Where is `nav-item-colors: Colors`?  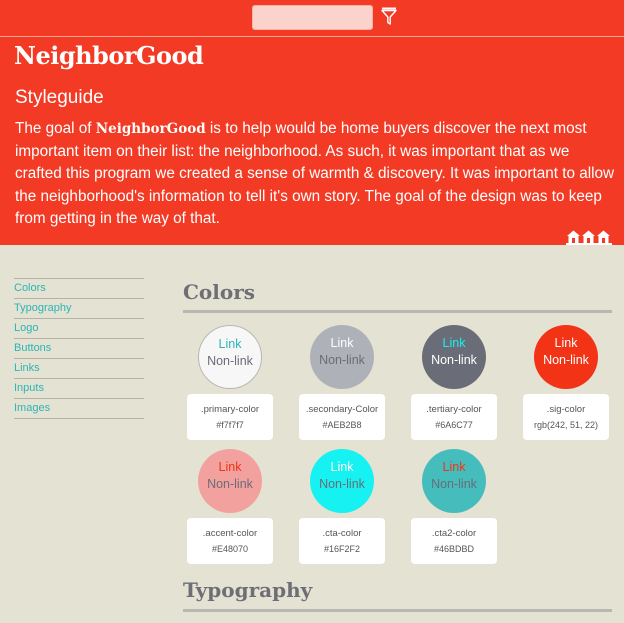
nav-item-colors: Colors is located at coordinates (79, 289).